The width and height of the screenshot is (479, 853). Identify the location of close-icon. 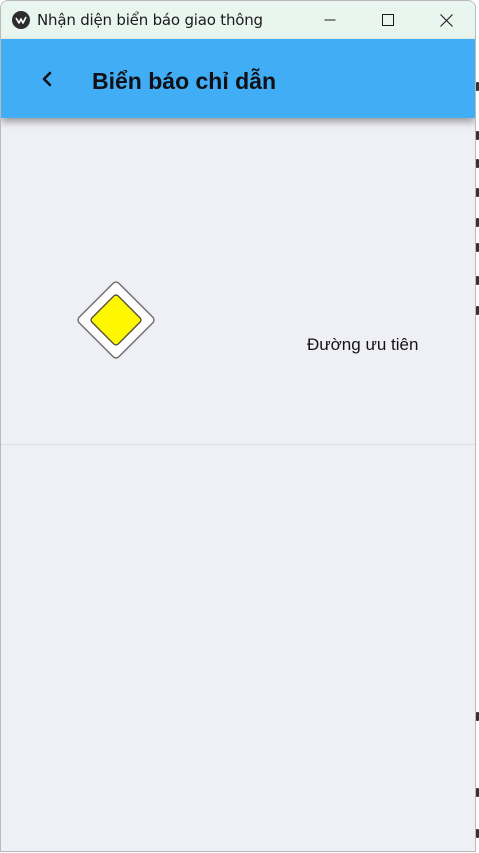
(446, 20).